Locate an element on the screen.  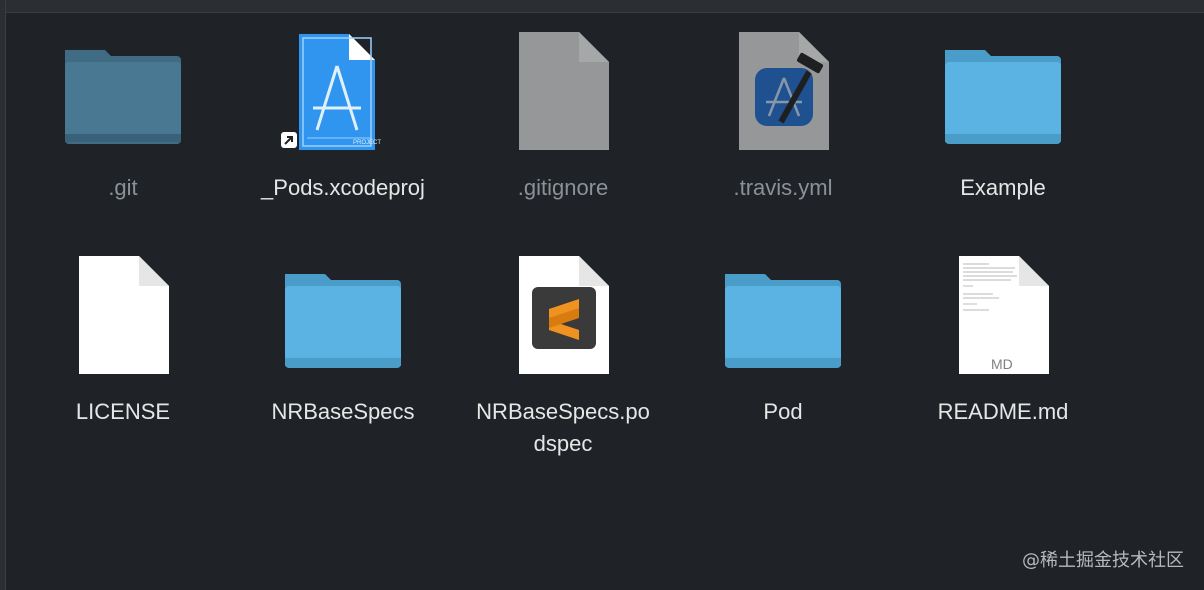
window-left-edge is located at coordinates (3, 295).